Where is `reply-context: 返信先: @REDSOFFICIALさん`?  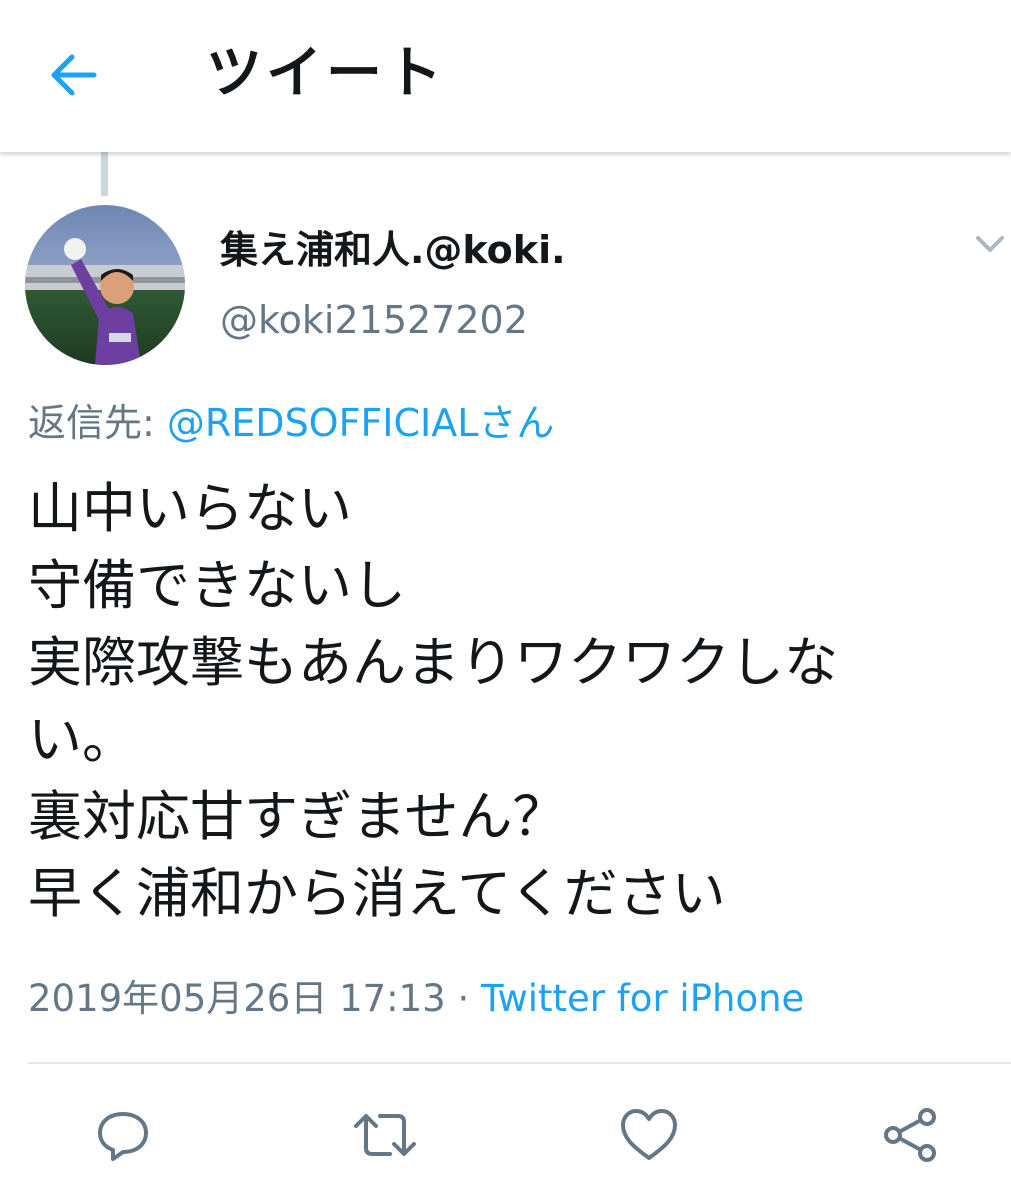
reply-context: 返信先: @REDSOFFICIALさん is located at coordinates (291, 423).